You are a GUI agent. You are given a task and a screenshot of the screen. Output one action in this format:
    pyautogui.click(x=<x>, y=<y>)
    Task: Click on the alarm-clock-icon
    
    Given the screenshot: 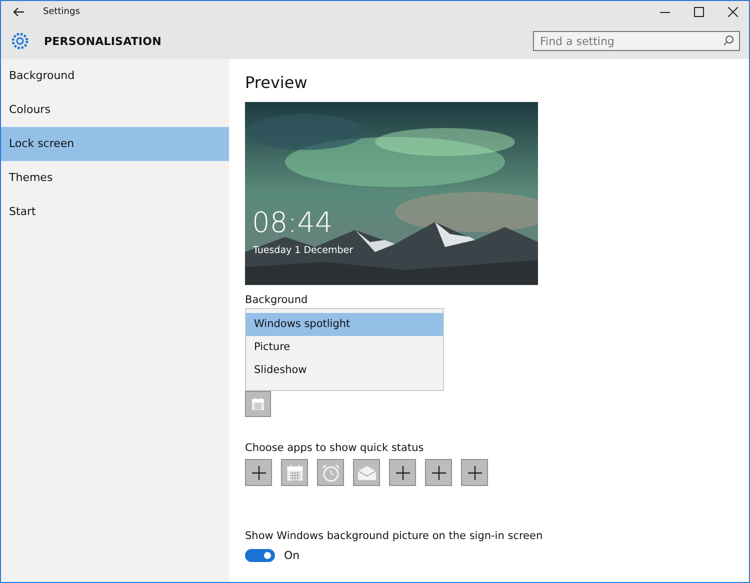 What is the action you would take?
    pyautogui.click(x=330, y=472)
    